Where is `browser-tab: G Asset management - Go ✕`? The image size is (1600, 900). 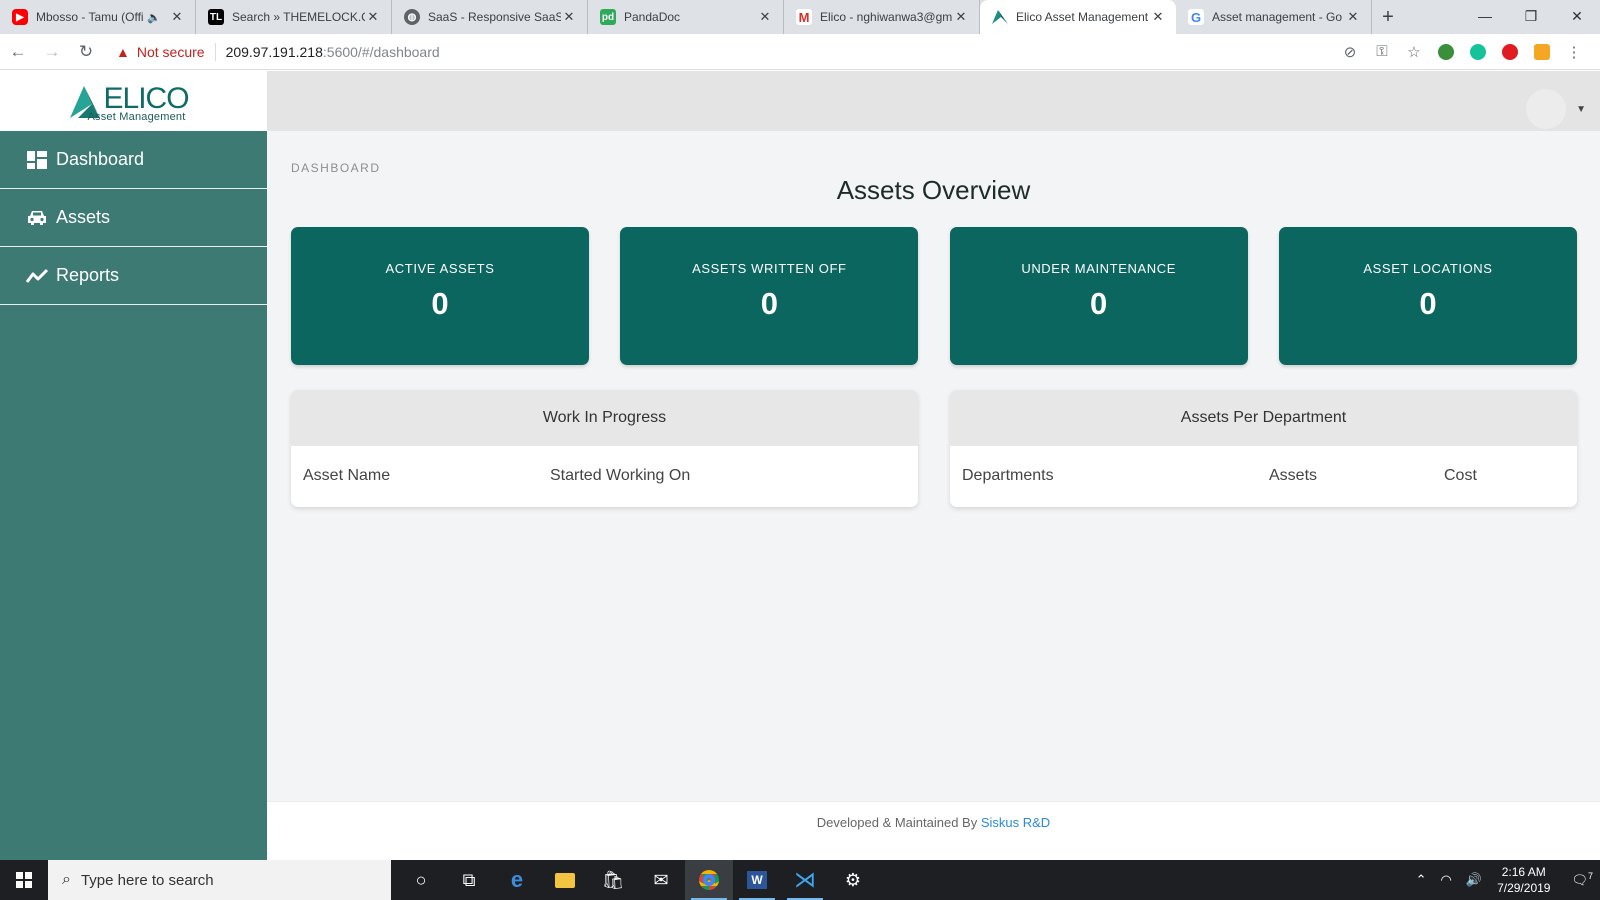
browser-tab: G Asset management - Go ✕ is located at coordinates (1274, 17).